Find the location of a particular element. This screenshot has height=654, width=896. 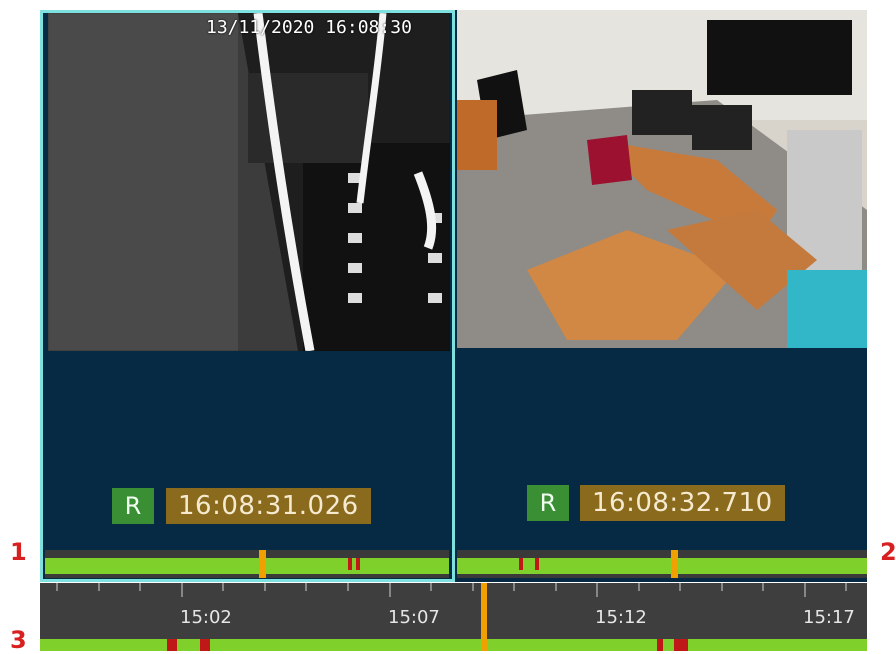

camera-2-playback-time: 16:08:32.710 is located at coordinates (682, 503).